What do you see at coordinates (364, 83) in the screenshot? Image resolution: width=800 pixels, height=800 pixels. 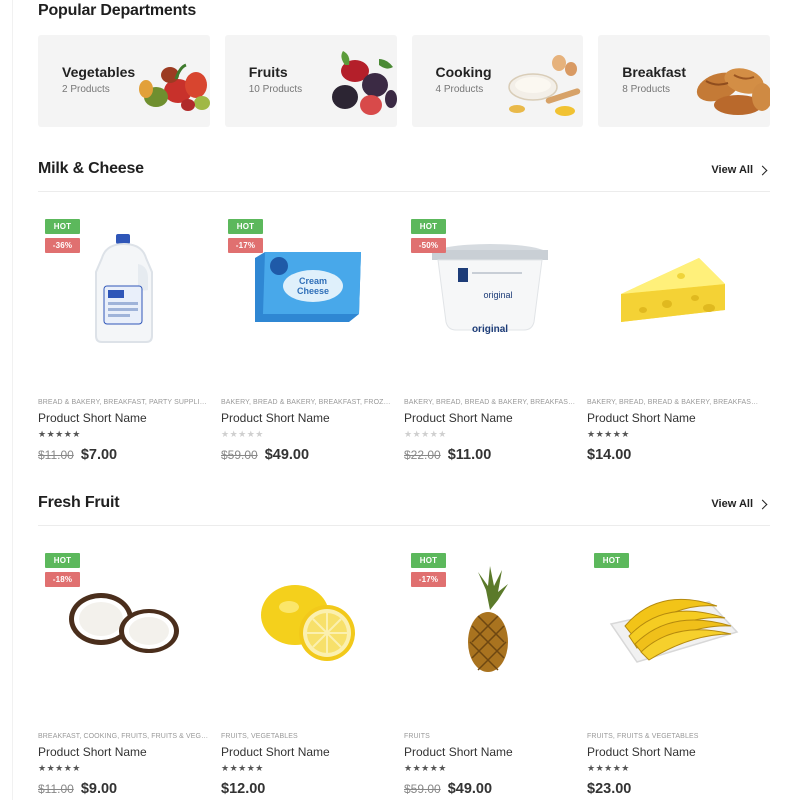 I see `fruits-icon` at bounding box center [364, 83].